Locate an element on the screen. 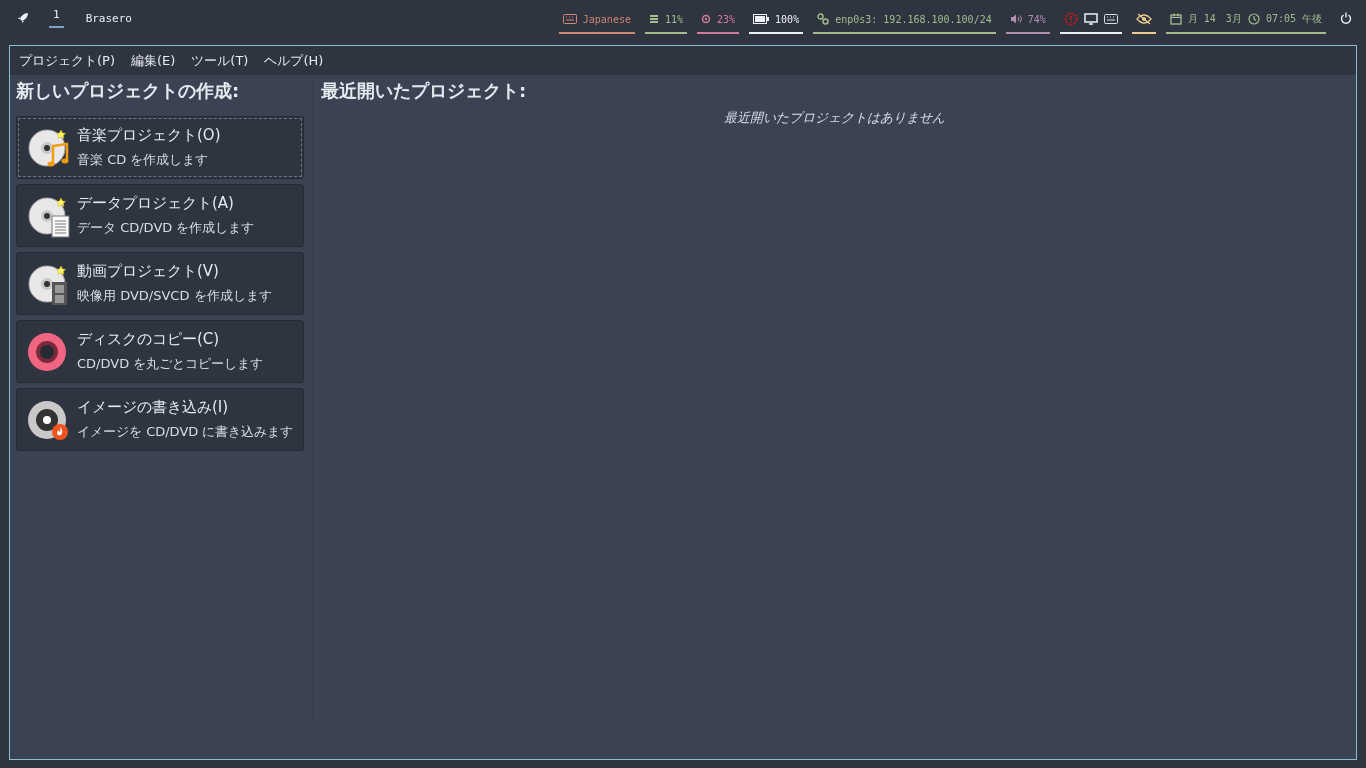 This screenshot has width=1366, height=768. eye-slash-icon is located at coordinates (1143, 19).